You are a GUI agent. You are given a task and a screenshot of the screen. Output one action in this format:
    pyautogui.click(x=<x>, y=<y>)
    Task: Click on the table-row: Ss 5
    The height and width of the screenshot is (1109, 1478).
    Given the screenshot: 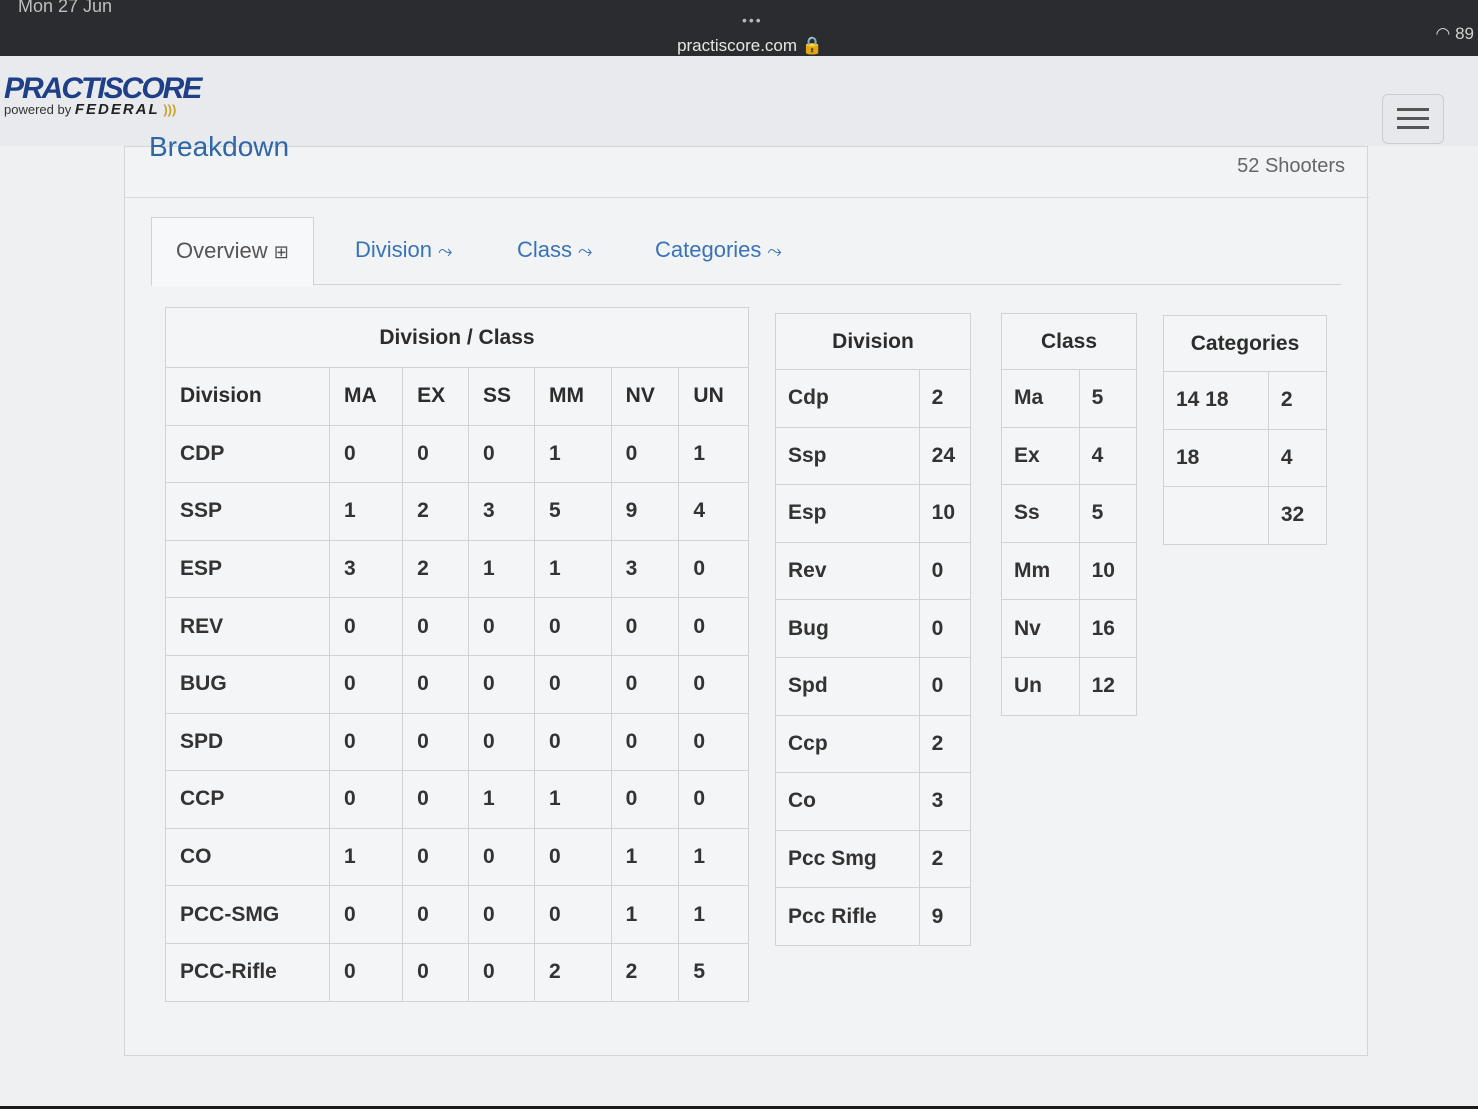 What is the action you would take?
    pyautogui.click(x=1069, y=513)
    